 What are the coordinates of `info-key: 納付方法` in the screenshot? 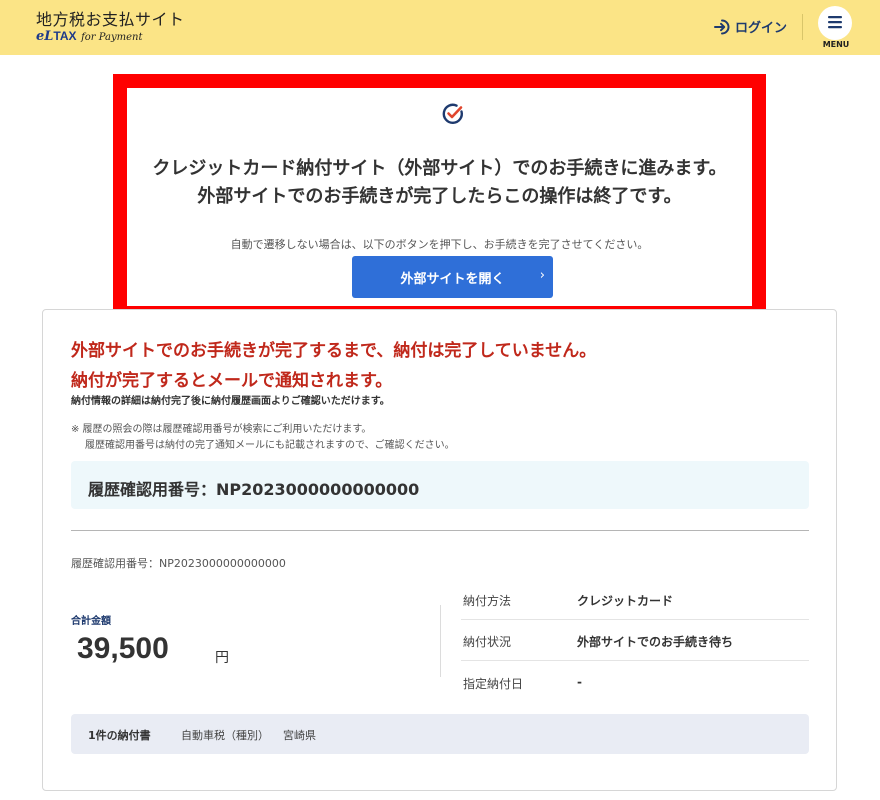 It's located at (487, 601).